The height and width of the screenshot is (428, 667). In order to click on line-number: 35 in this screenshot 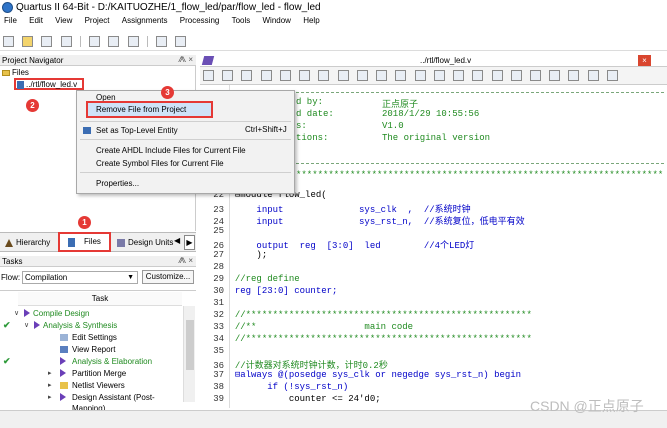, I will do `click(218, 351)`.